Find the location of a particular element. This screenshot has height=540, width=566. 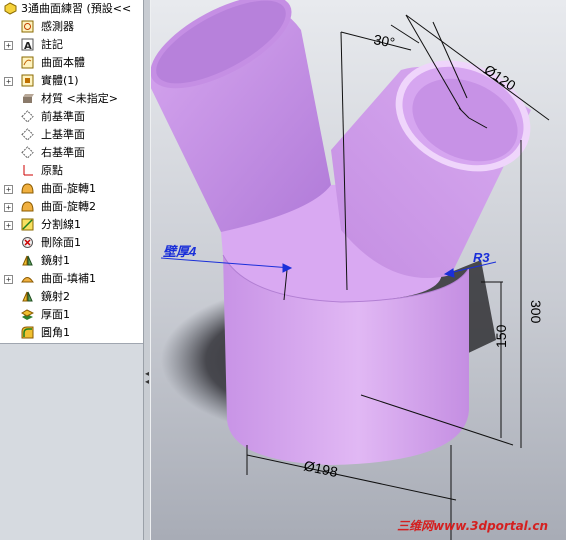

feature-tree-empty-area is located at coordinates (71, 441).